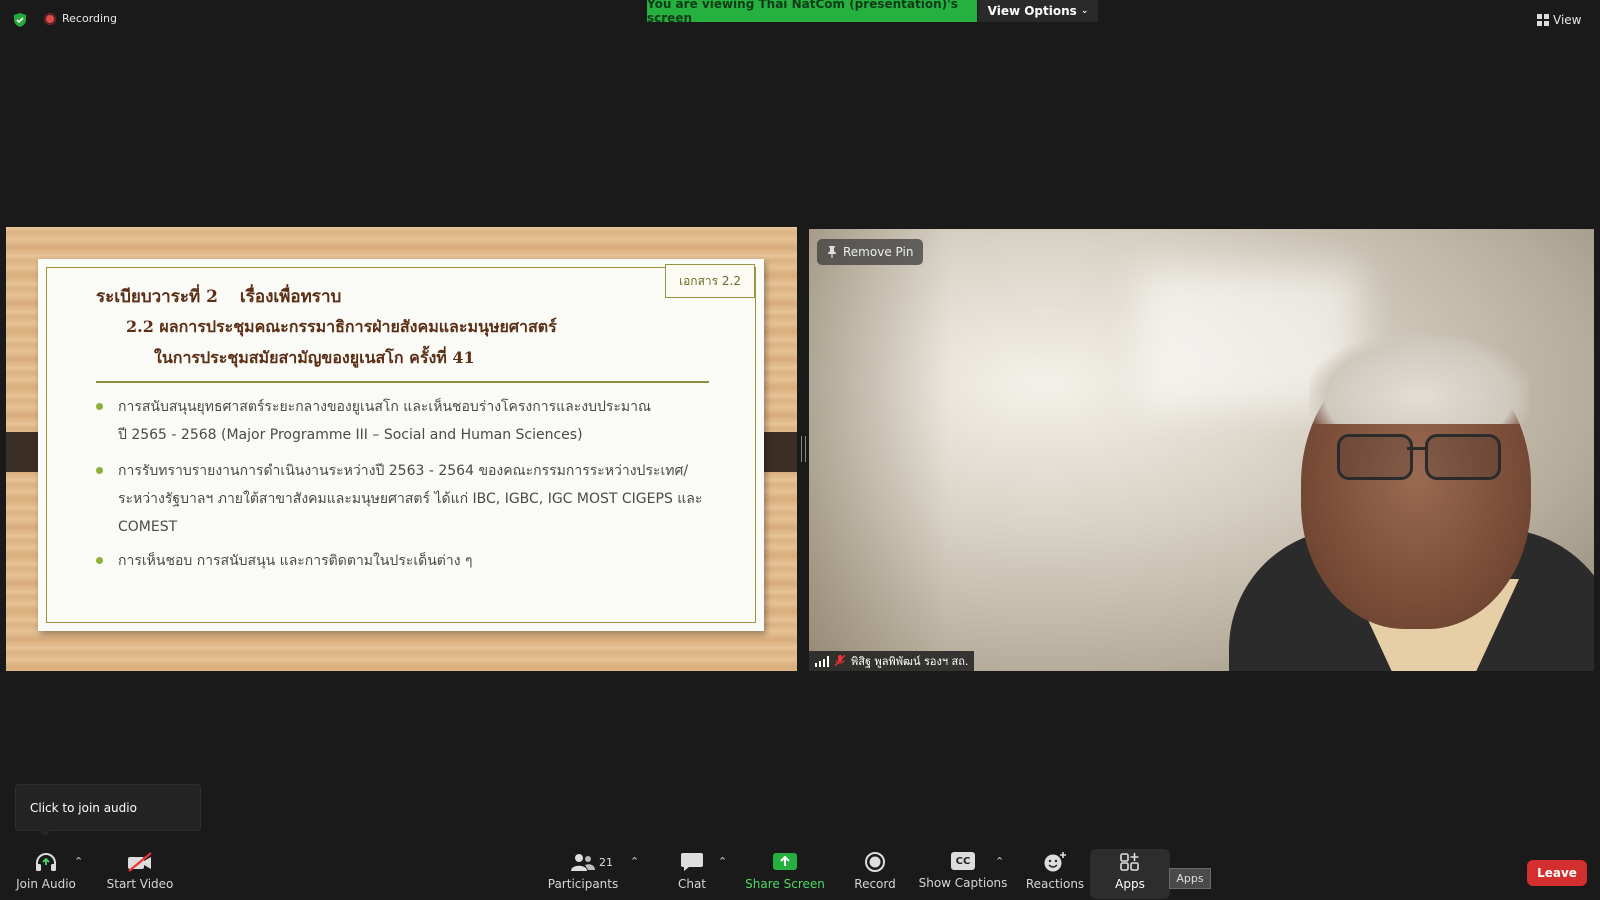 The image size is (1600, 900). What do you see at coordinates (20, 20) in the screenshot?
I see `security-shield-icon` at bounding box center [20, 20].